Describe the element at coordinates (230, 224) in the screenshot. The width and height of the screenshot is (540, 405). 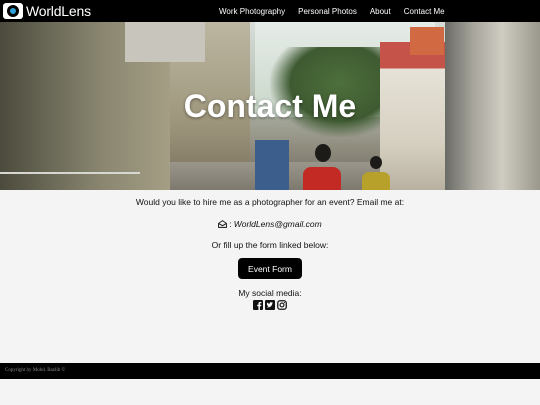
I see `email-prefix: :` at that location.